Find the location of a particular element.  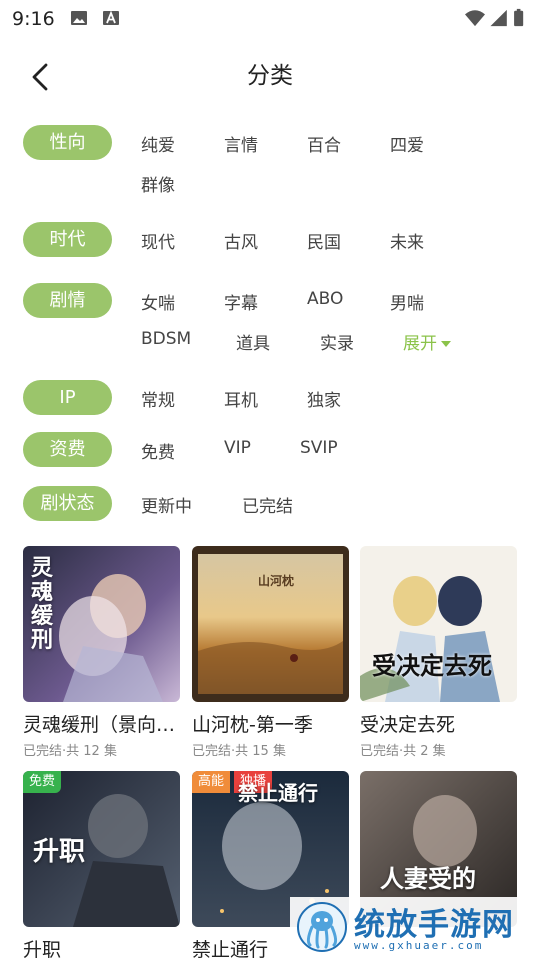

card-subtitle: 已完结·共 15 集 is located at coordinates (239, 751).